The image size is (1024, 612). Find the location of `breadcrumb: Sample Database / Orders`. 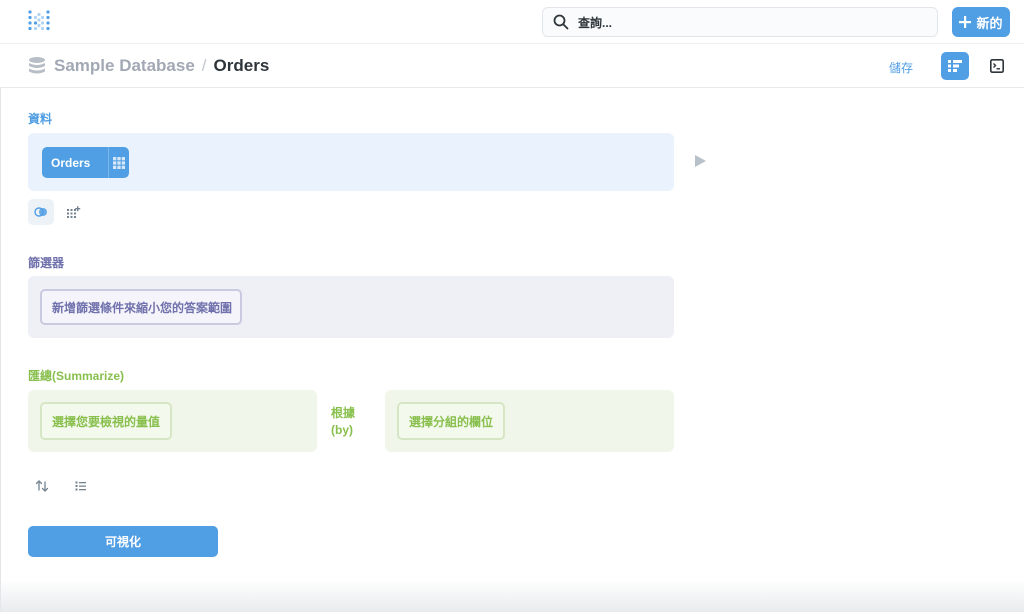

breadcrumb: Sample Database / Orders is located at coordinates (161, 66).